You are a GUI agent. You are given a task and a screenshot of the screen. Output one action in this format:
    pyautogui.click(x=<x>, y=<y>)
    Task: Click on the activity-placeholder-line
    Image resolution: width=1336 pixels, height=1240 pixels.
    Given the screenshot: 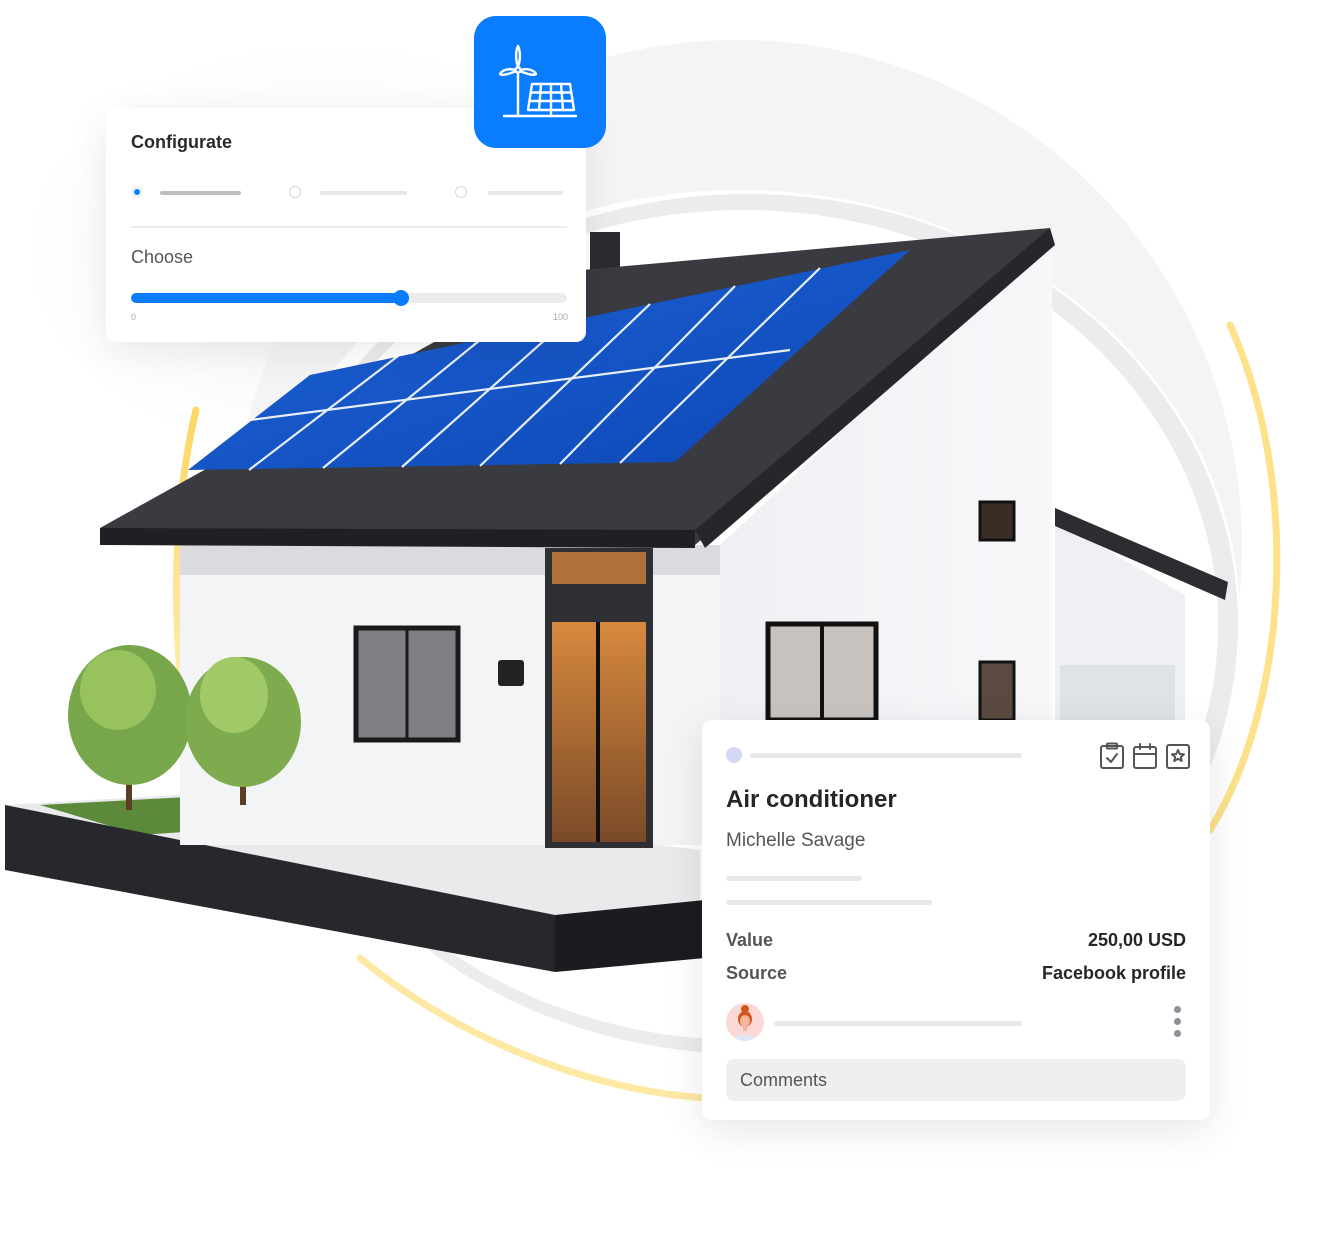 What is the action you would take?
    pyautogui.click(x=898, y=1023)
    